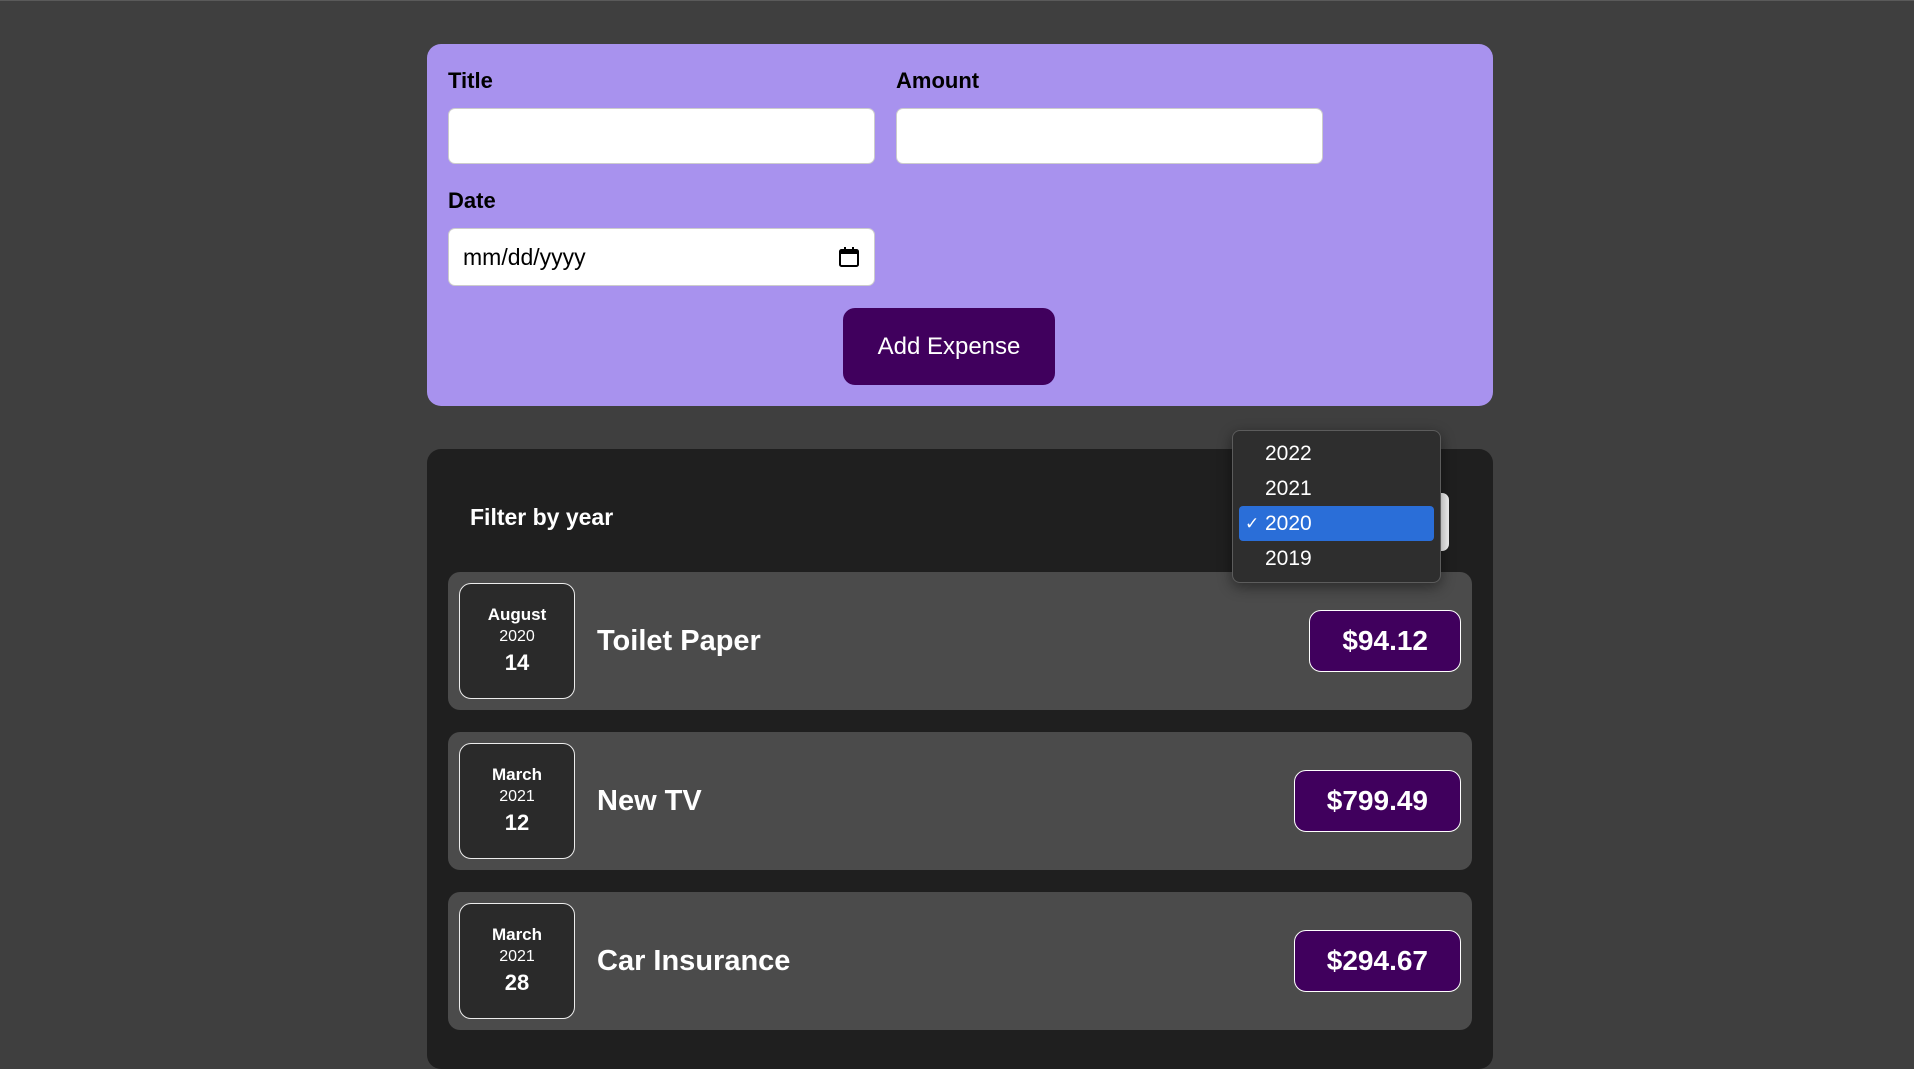 The image size is (1914, 1069). I want to click on amount-input, so click(1109, 136).